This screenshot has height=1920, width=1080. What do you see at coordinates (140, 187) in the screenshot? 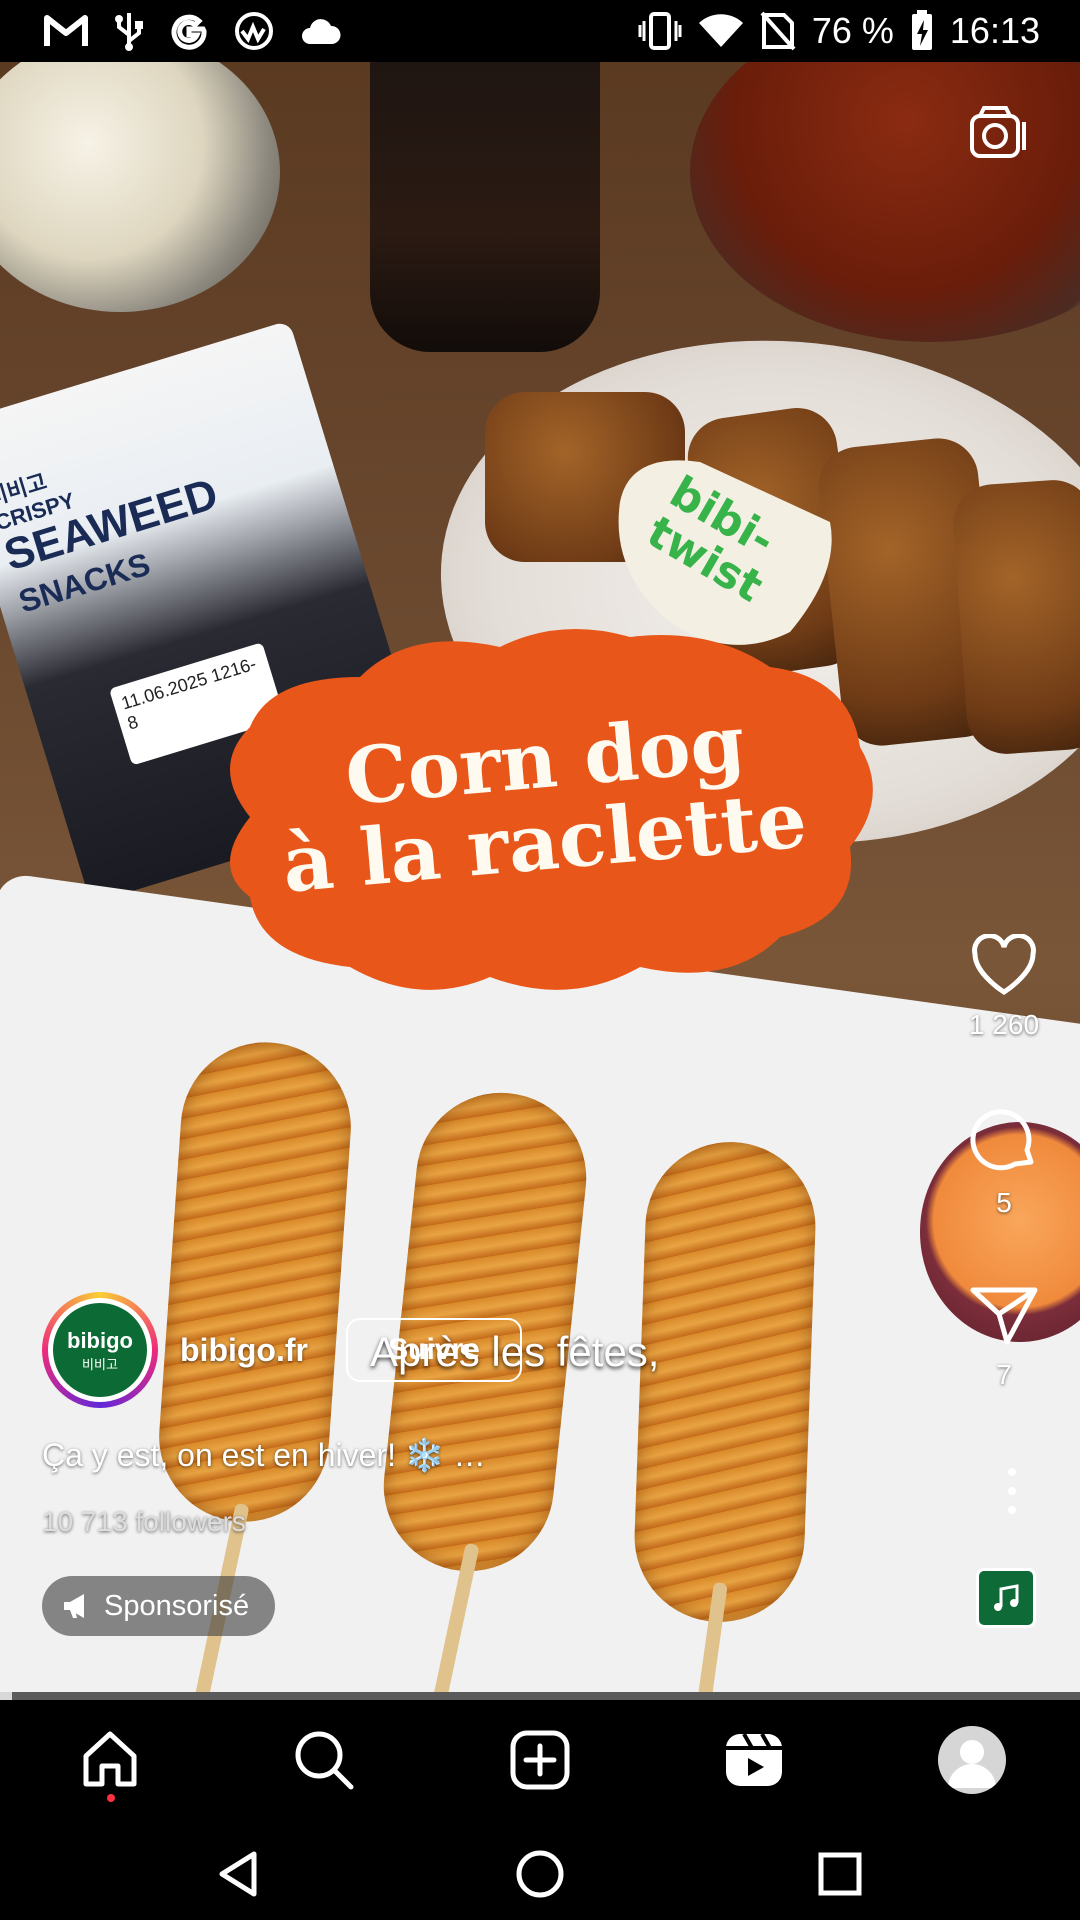
I see `popcorn-bowl` at bounding box center [140, 187].